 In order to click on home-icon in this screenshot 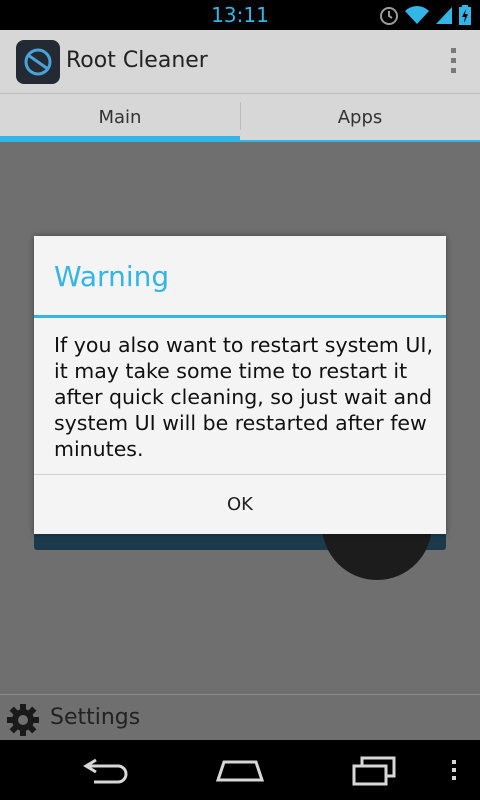, I will do `click(240, 770)`.